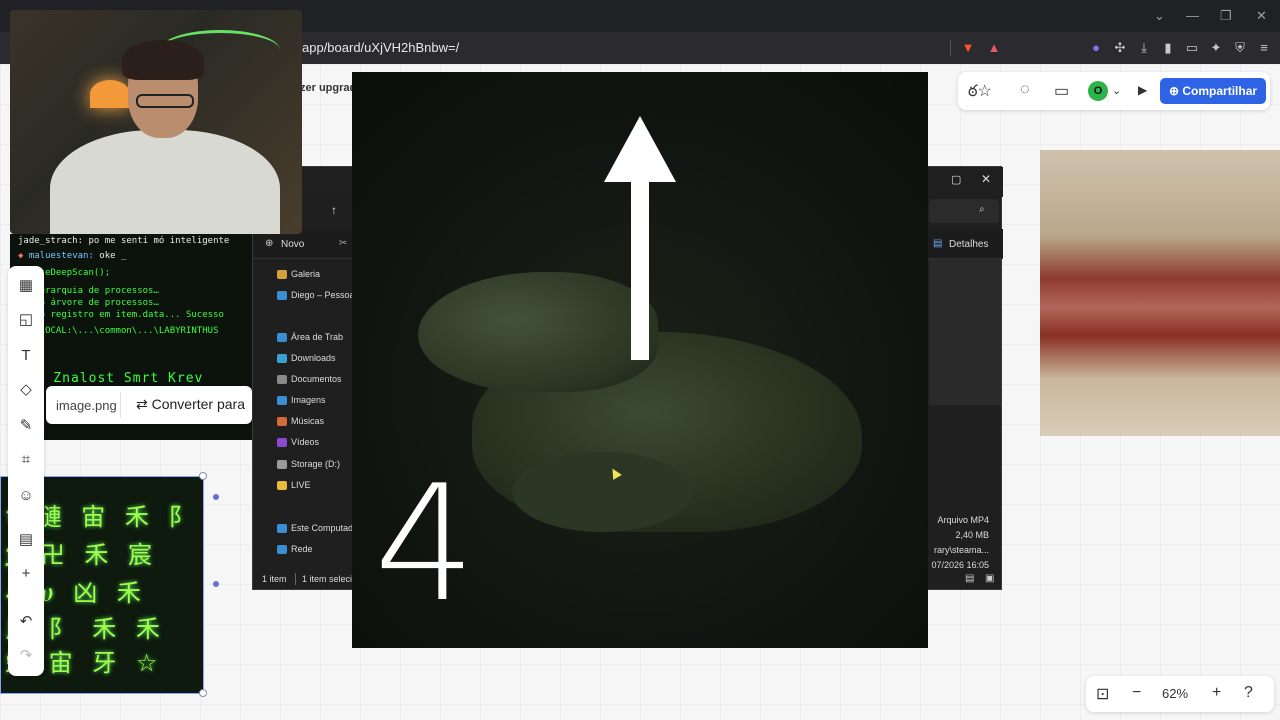 The image size is (1280, 720). What do you see at coordinates (316, 464) in the screenshot?
I see `nav-item-label: Storage (D:)` at bounding box center [316, 464].